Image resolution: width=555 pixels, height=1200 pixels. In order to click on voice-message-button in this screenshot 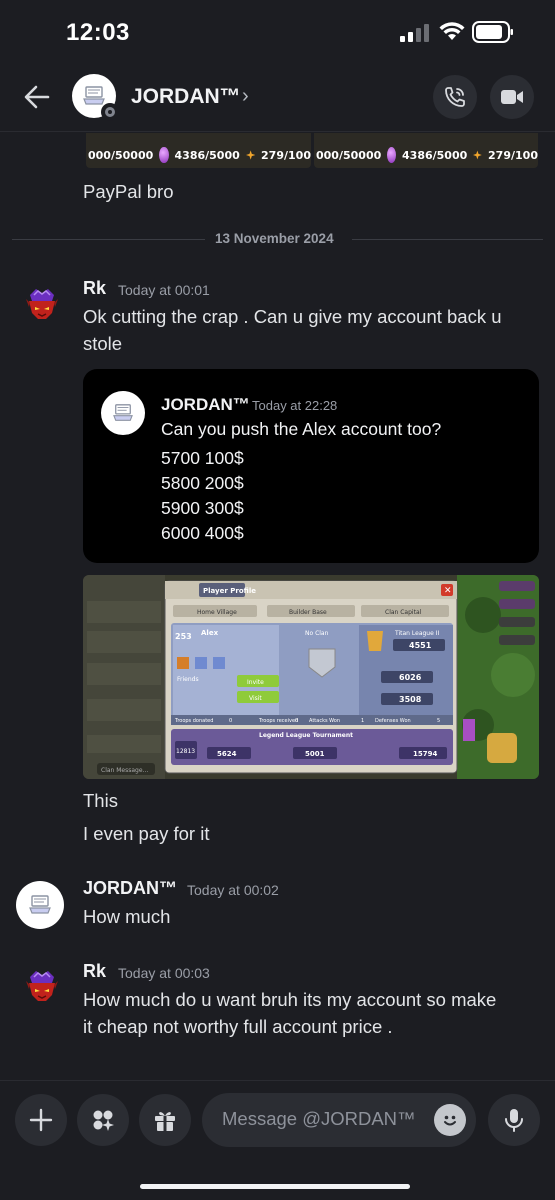, I will do `click(514, 1120)`.